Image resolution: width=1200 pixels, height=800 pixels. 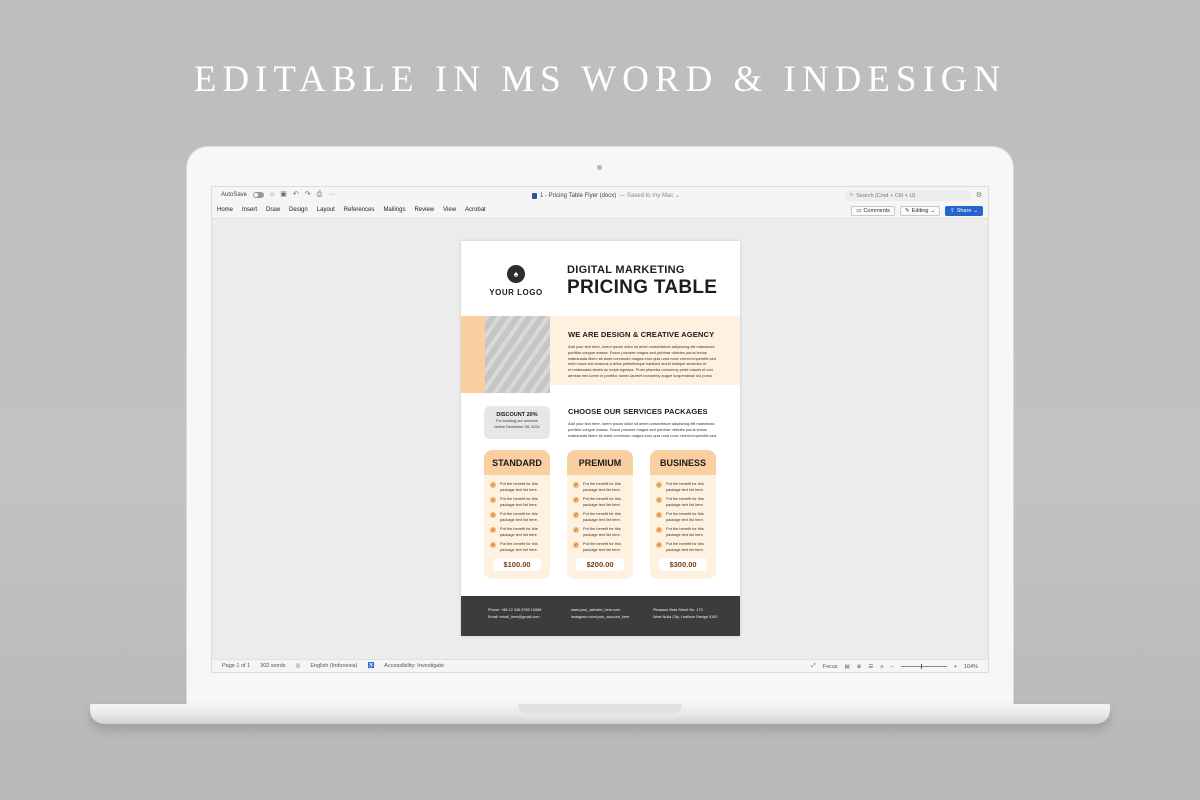 I want to click on package-price: $200.00, so click(x=600, y=564).